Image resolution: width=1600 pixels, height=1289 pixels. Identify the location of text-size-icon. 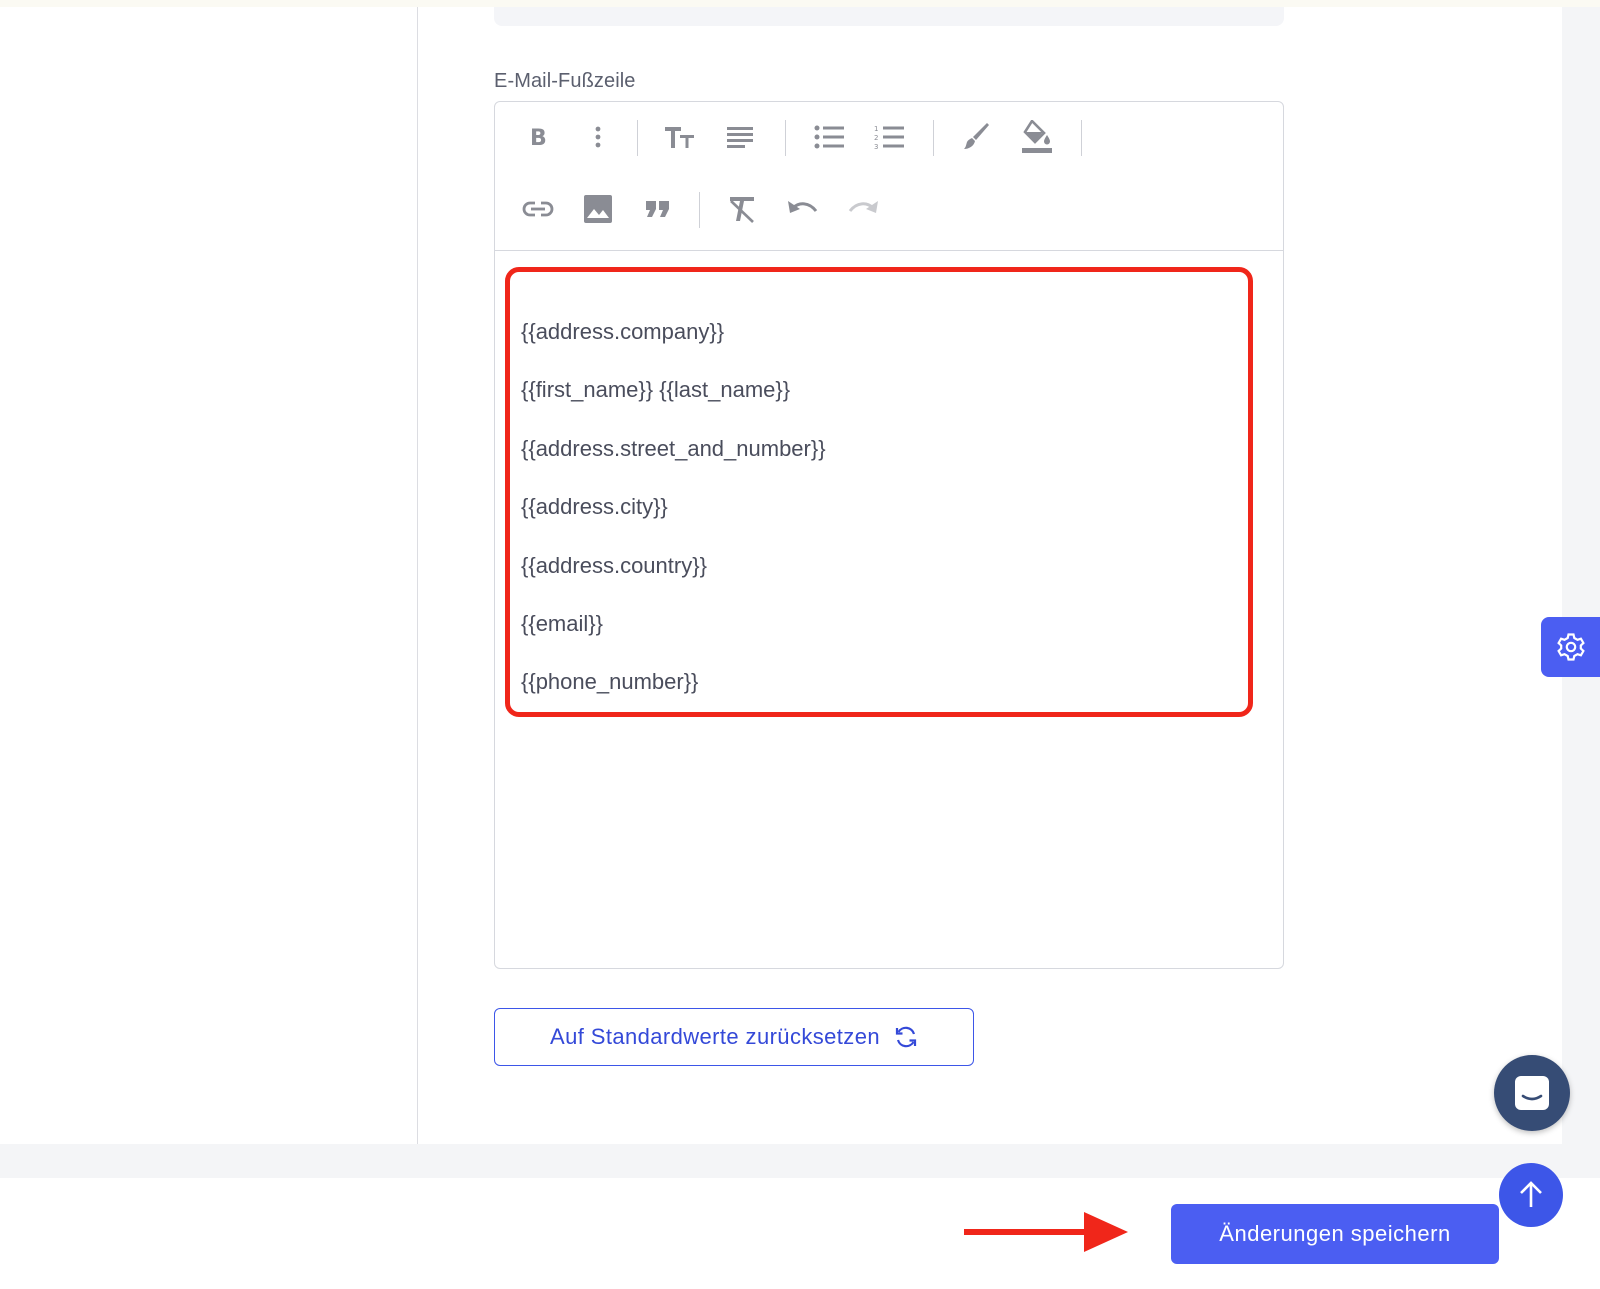
(679, 137).